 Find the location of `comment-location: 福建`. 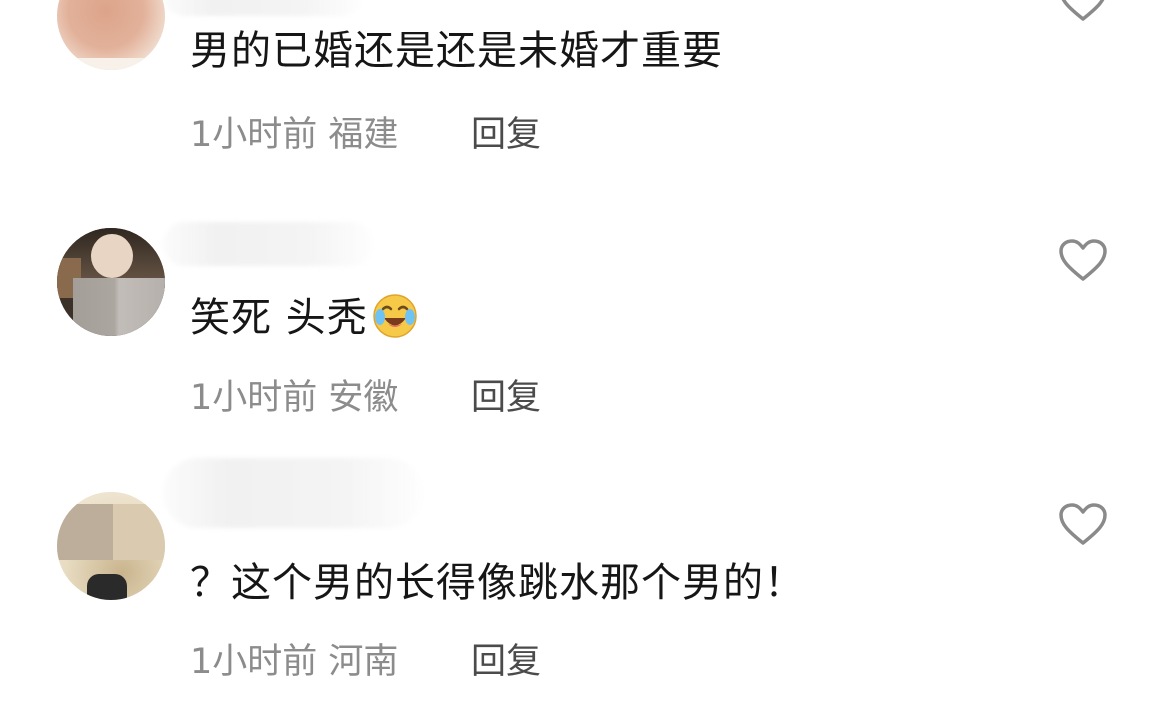

comment-location: 福建 is located at coordinates (363, 135).